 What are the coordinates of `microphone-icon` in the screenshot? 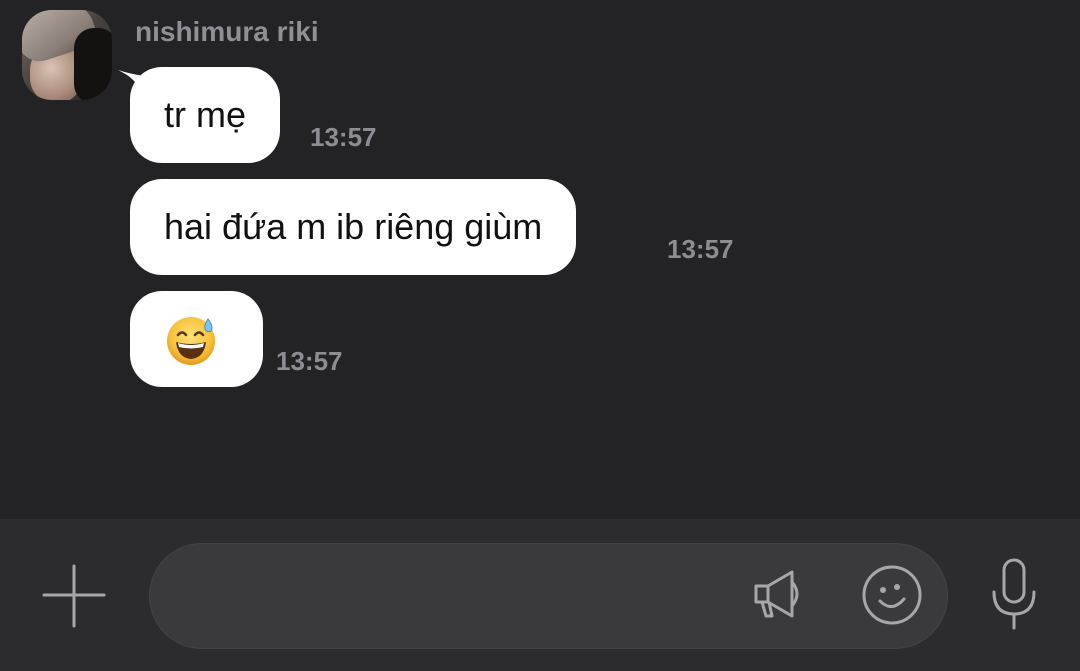 It's located at (1014, 594).